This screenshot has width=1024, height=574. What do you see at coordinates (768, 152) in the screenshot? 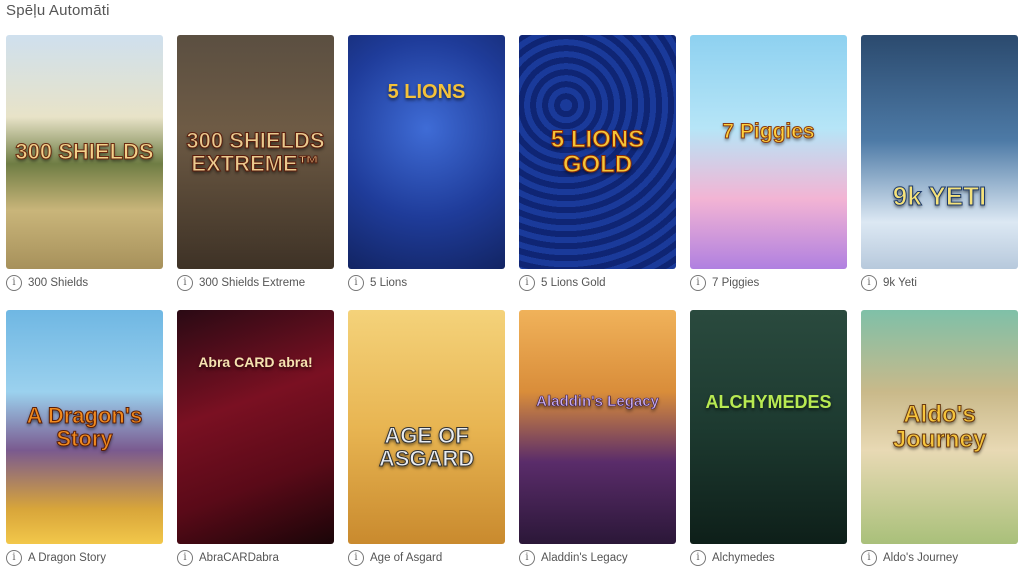
I see `game-thumbnail: 7 Piggies` at bounding box center [768, 152].